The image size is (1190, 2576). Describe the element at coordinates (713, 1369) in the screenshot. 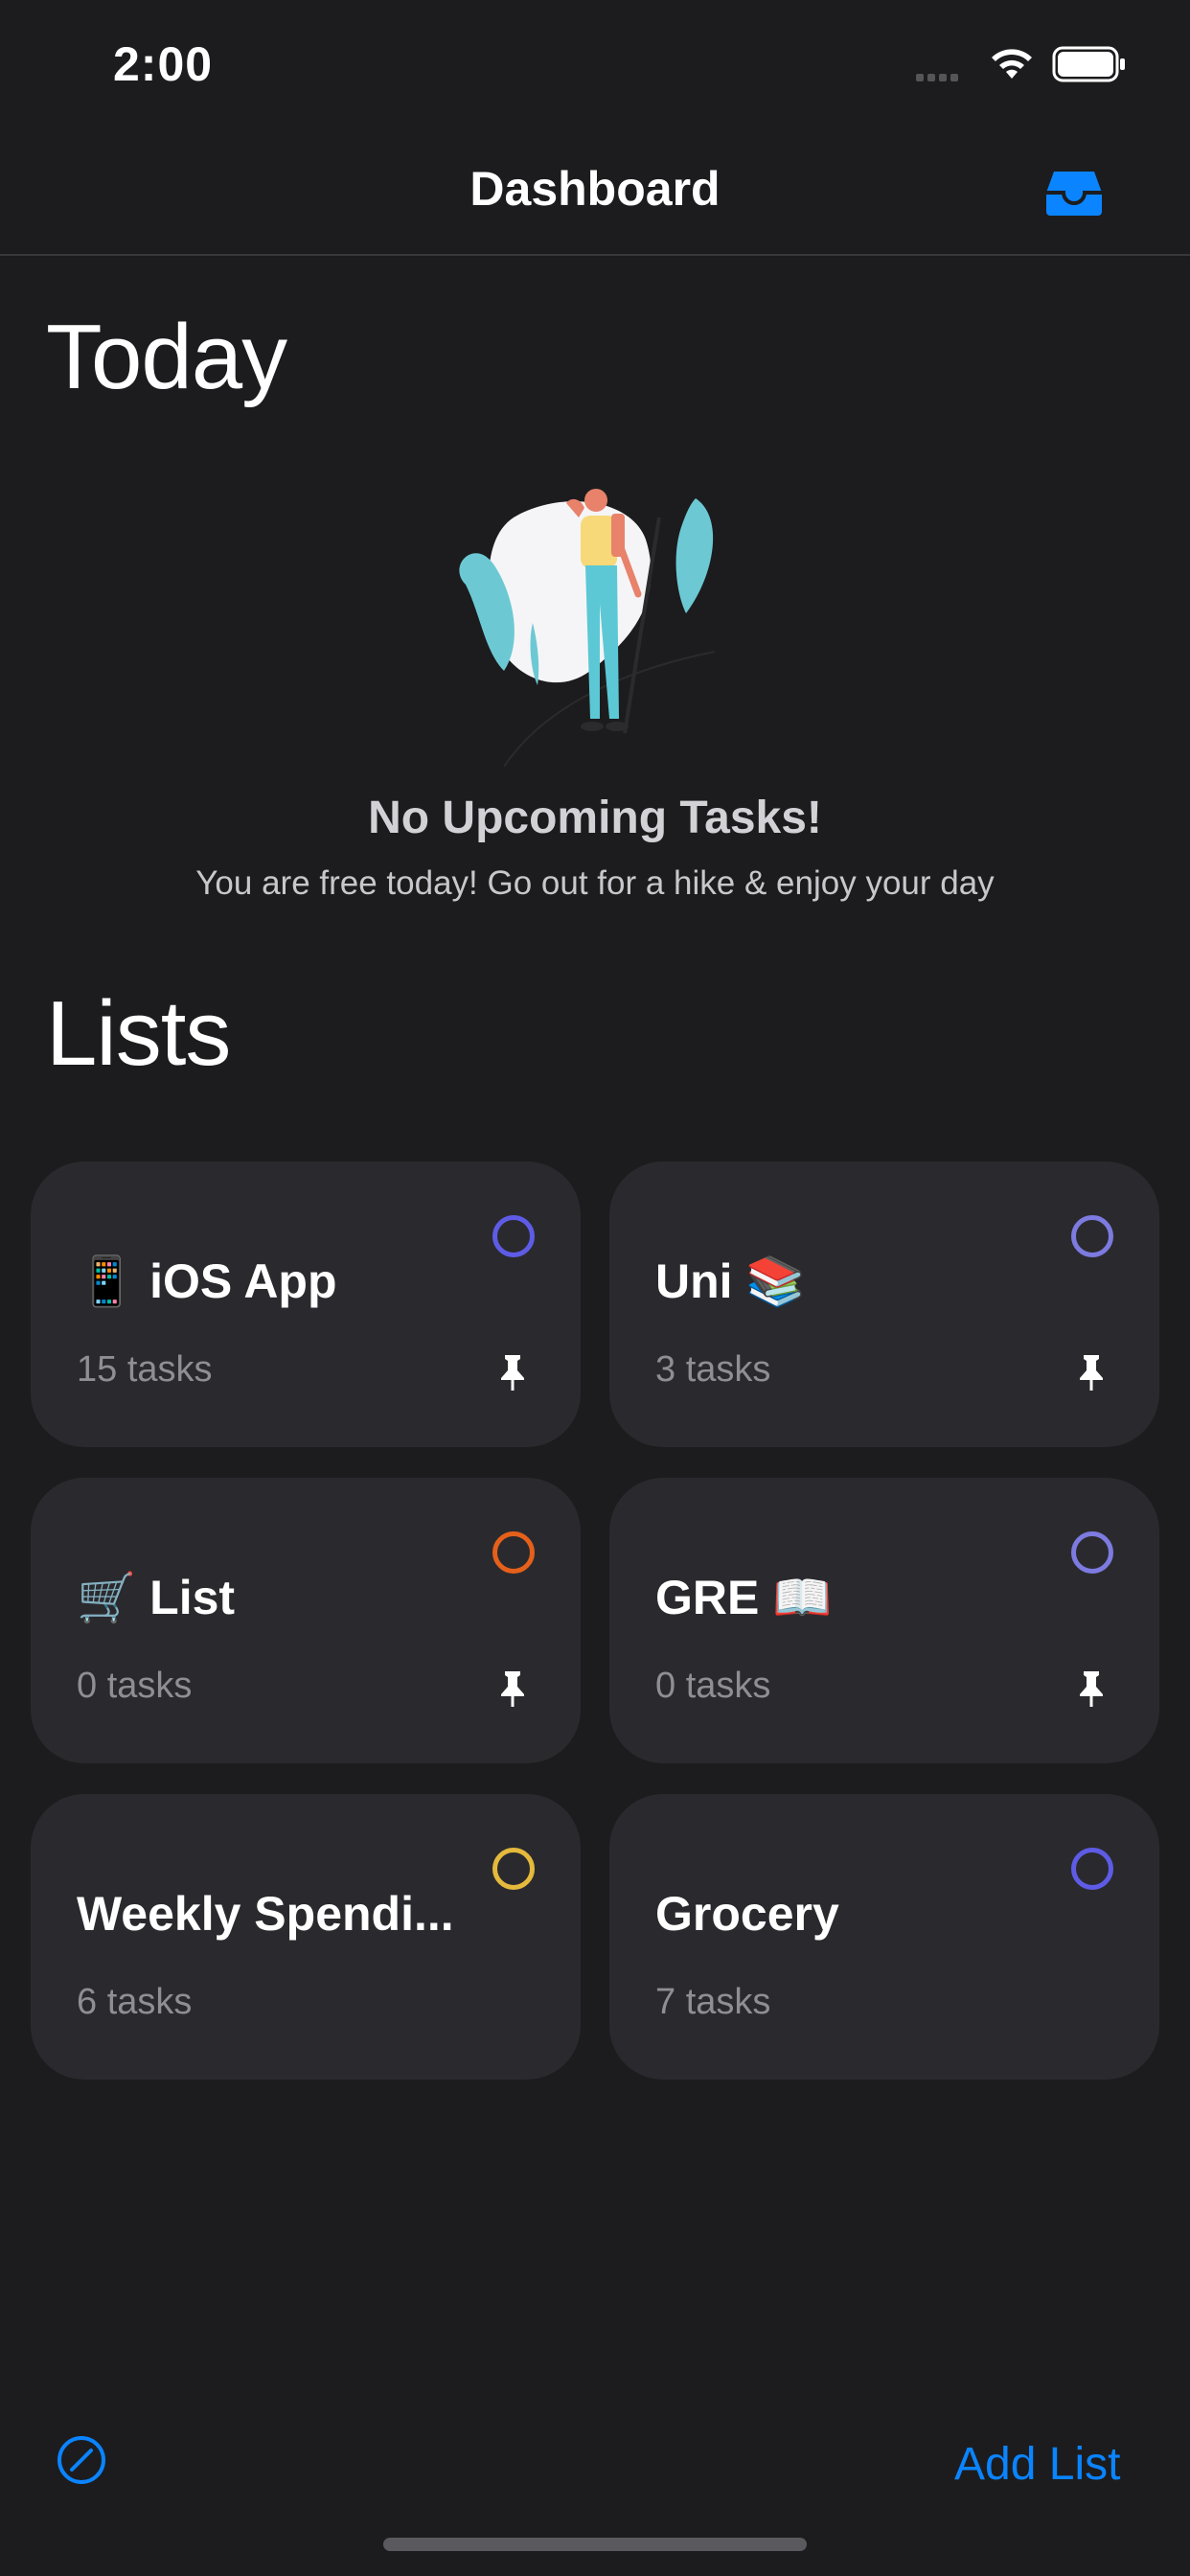

I see `list-card-count: 3 tasks` at that location.